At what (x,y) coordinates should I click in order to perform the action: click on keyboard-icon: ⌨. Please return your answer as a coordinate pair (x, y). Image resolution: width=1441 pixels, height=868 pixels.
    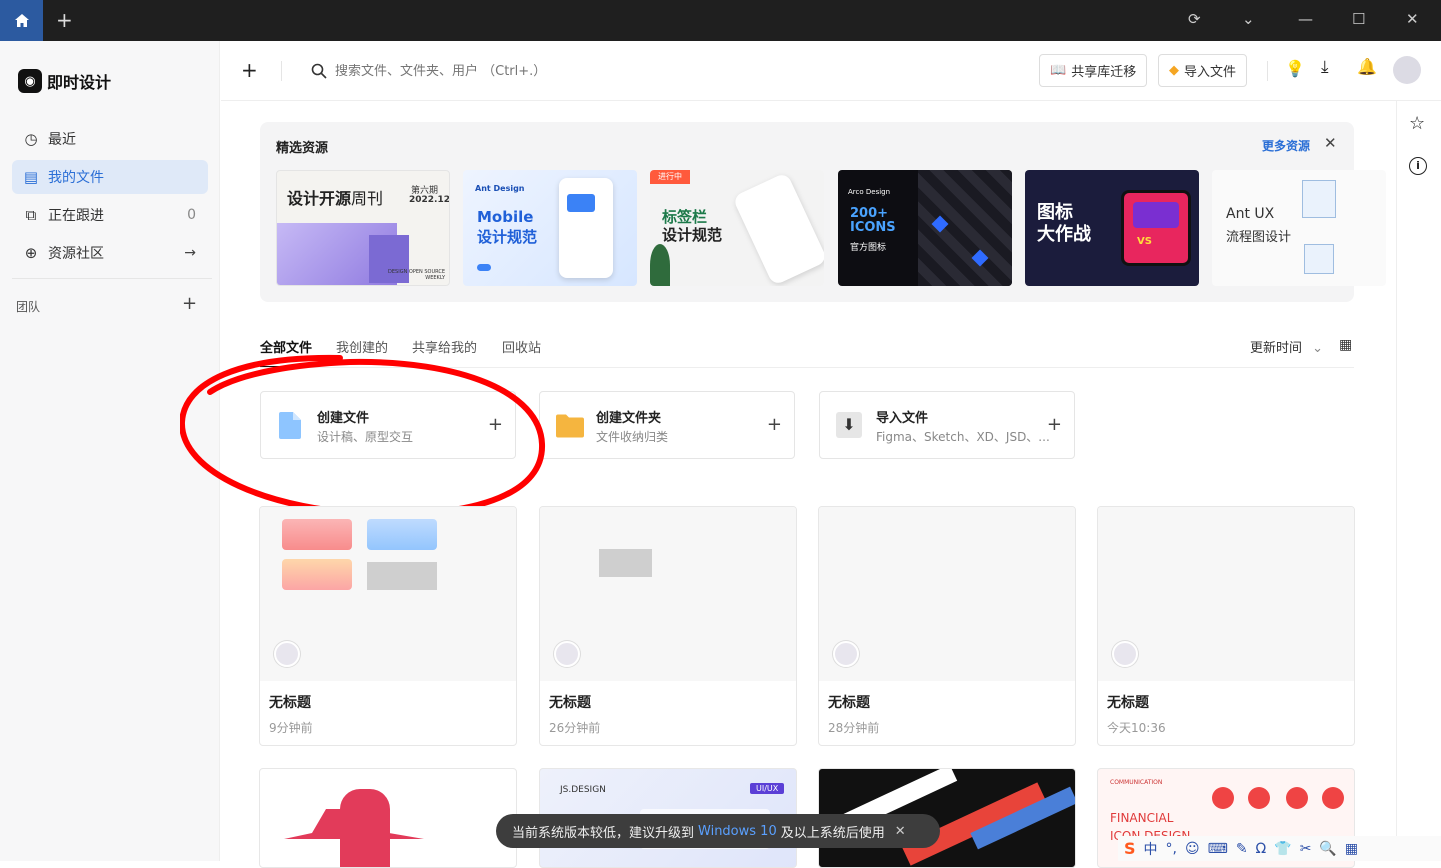
    Looking at the image, I should click on (1218, 849).